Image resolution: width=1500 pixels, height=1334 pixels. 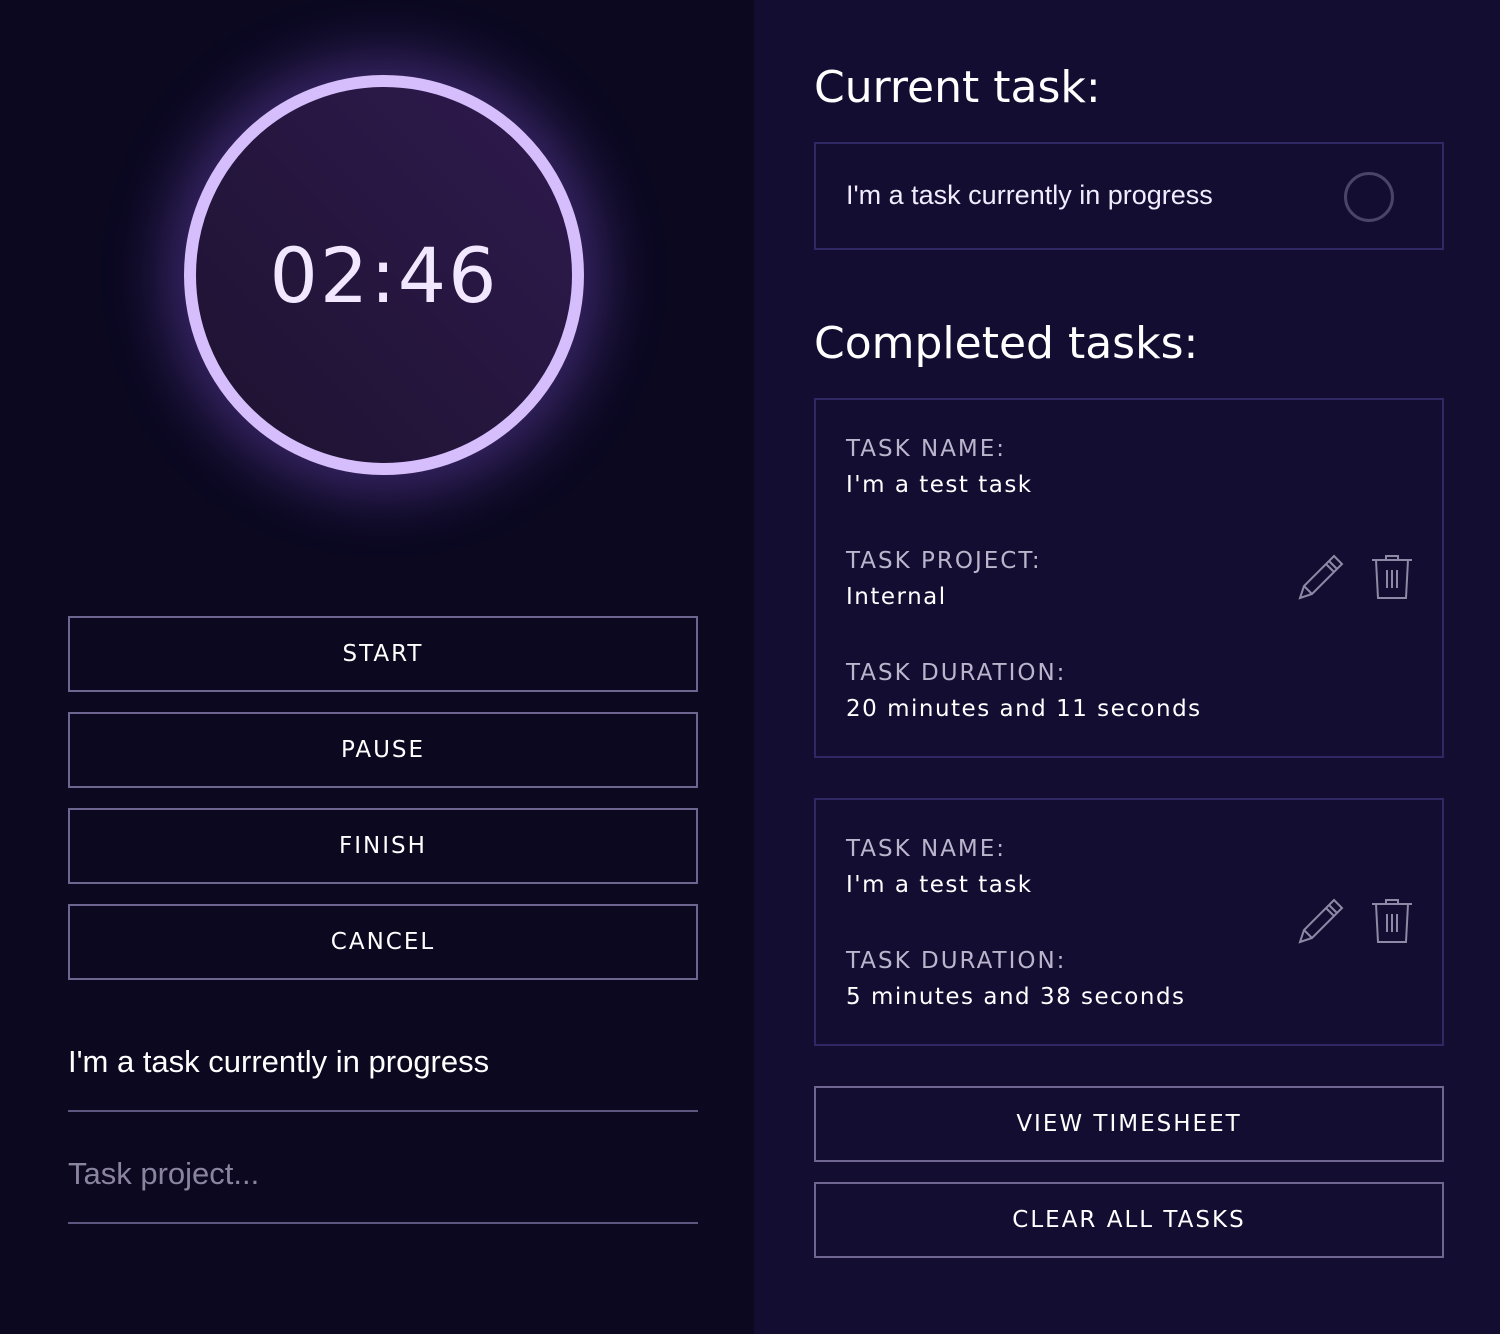 What do you see at coordinates (383, 846) in the screenshot?
I see `finish-button: FINISH` at bounding box center [383, 846].